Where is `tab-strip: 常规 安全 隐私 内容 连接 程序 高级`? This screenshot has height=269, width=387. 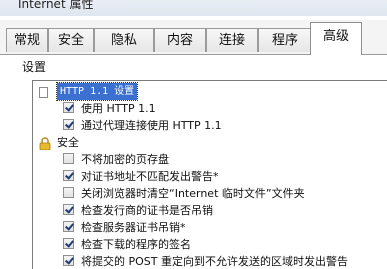
tab-strip: 常规 安全 隐私 内容 连接 程序 高级 is located at coordinates (193, 37).